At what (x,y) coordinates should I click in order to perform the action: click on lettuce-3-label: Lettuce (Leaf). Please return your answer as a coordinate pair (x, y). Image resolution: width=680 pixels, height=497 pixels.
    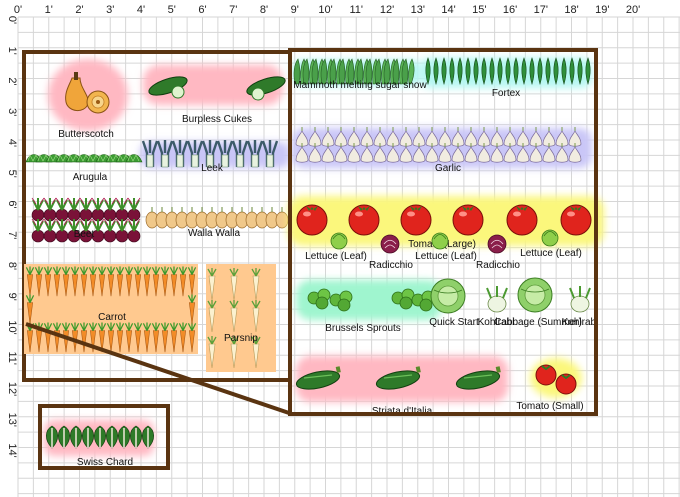
    Looking at the image, I should click on (551, 253).